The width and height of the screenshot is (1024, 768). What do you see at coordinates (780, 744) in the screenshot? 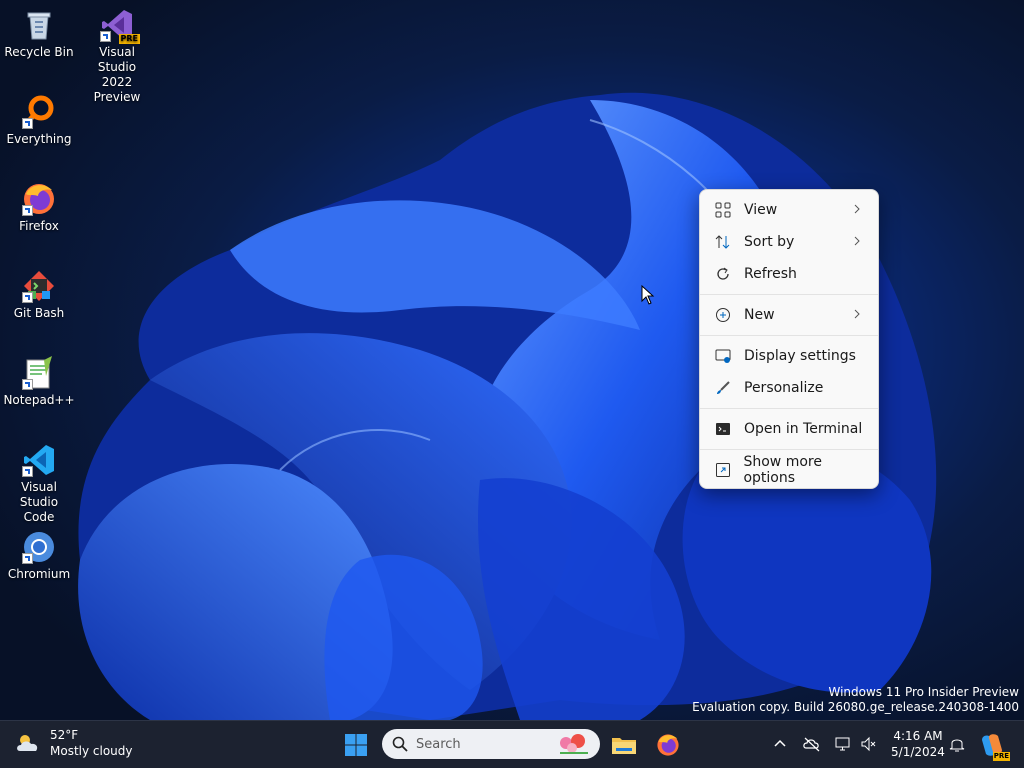
I see `show-hidden-icons-chevron-icon` at bounding box center [780, 744].